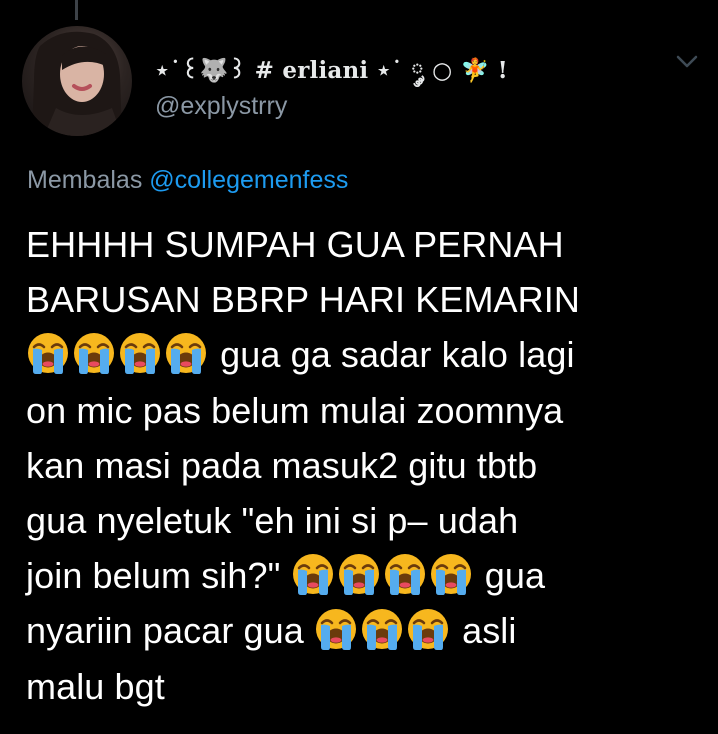  Describe the element at coordinates (303, 300) in the screenshot. I see `tweet-line: BARUSAN BBRP HARI KEMARIN` at that location.